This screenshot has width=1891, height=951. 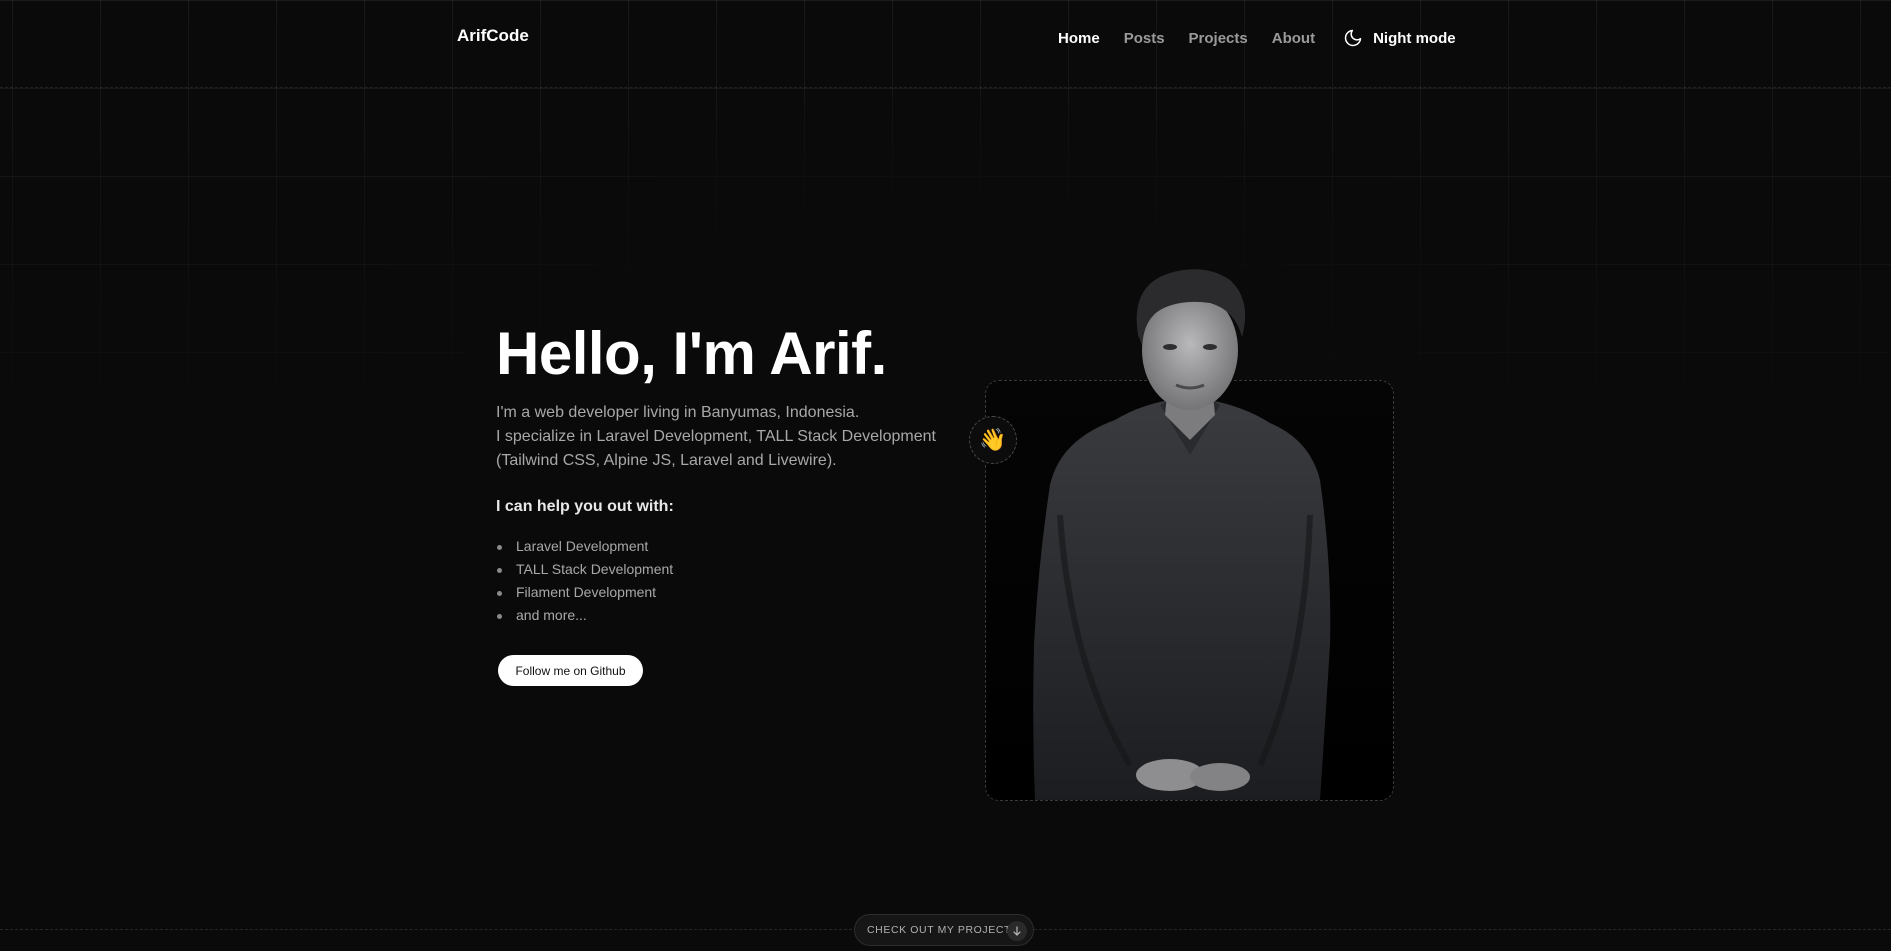 I want to click on hero-title: Hello, I'm Arif., so click(x=691, y=353).